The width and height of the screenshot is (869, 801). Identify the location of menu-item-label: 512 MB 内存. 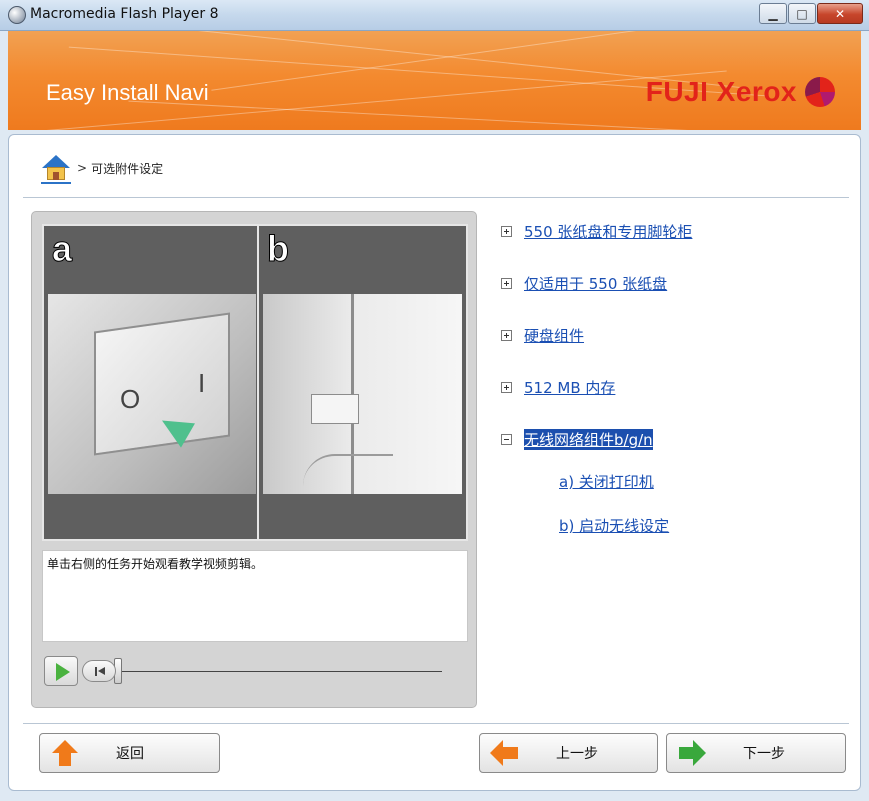
(569, 387).